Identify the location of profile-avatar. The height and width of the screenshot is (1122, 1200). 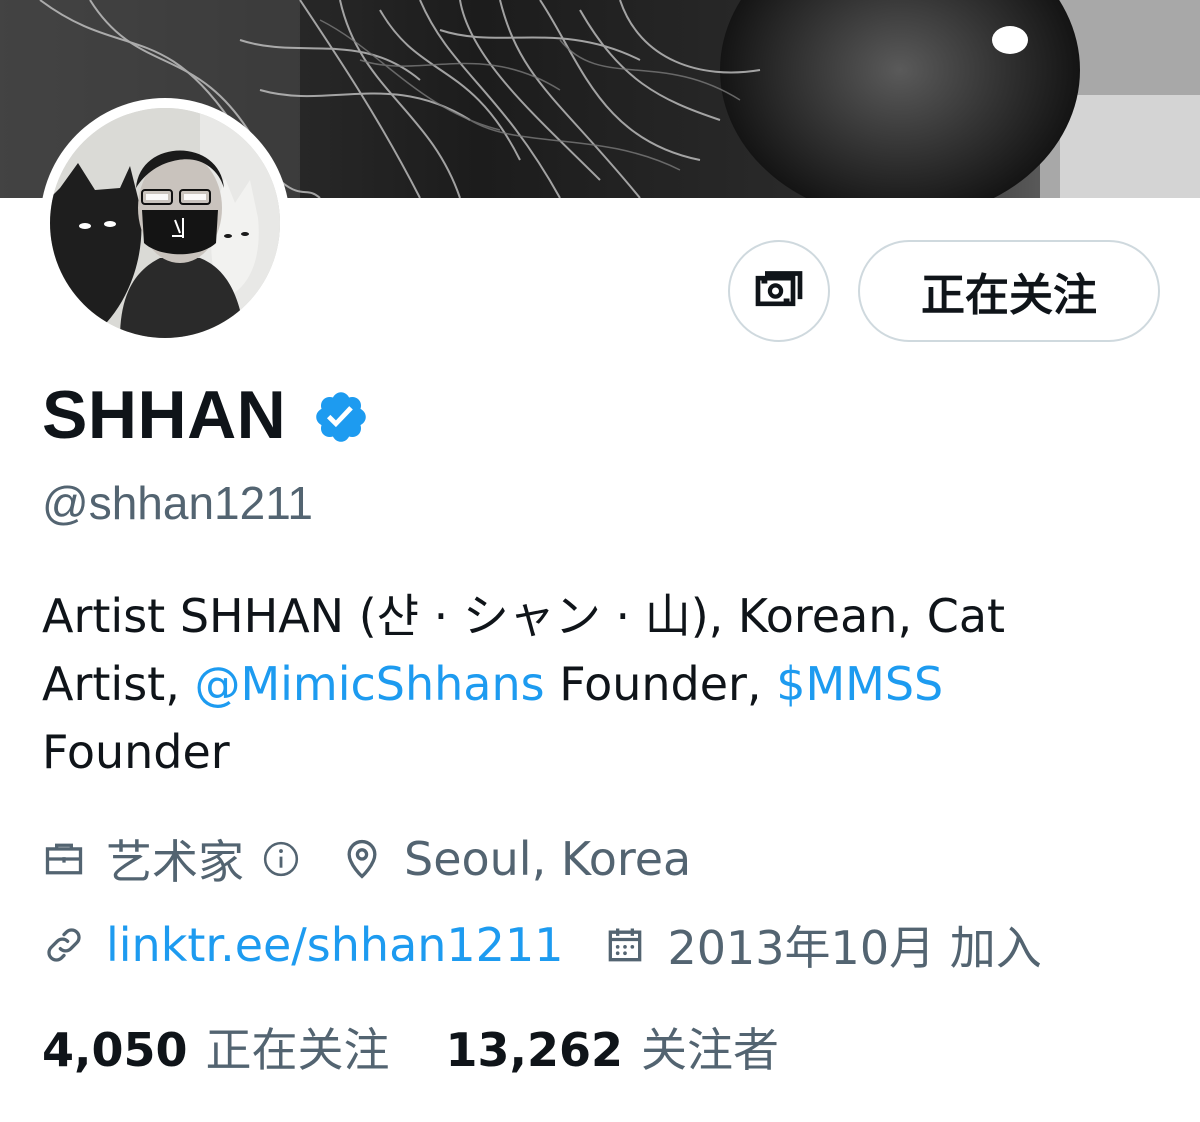
(165, 223).